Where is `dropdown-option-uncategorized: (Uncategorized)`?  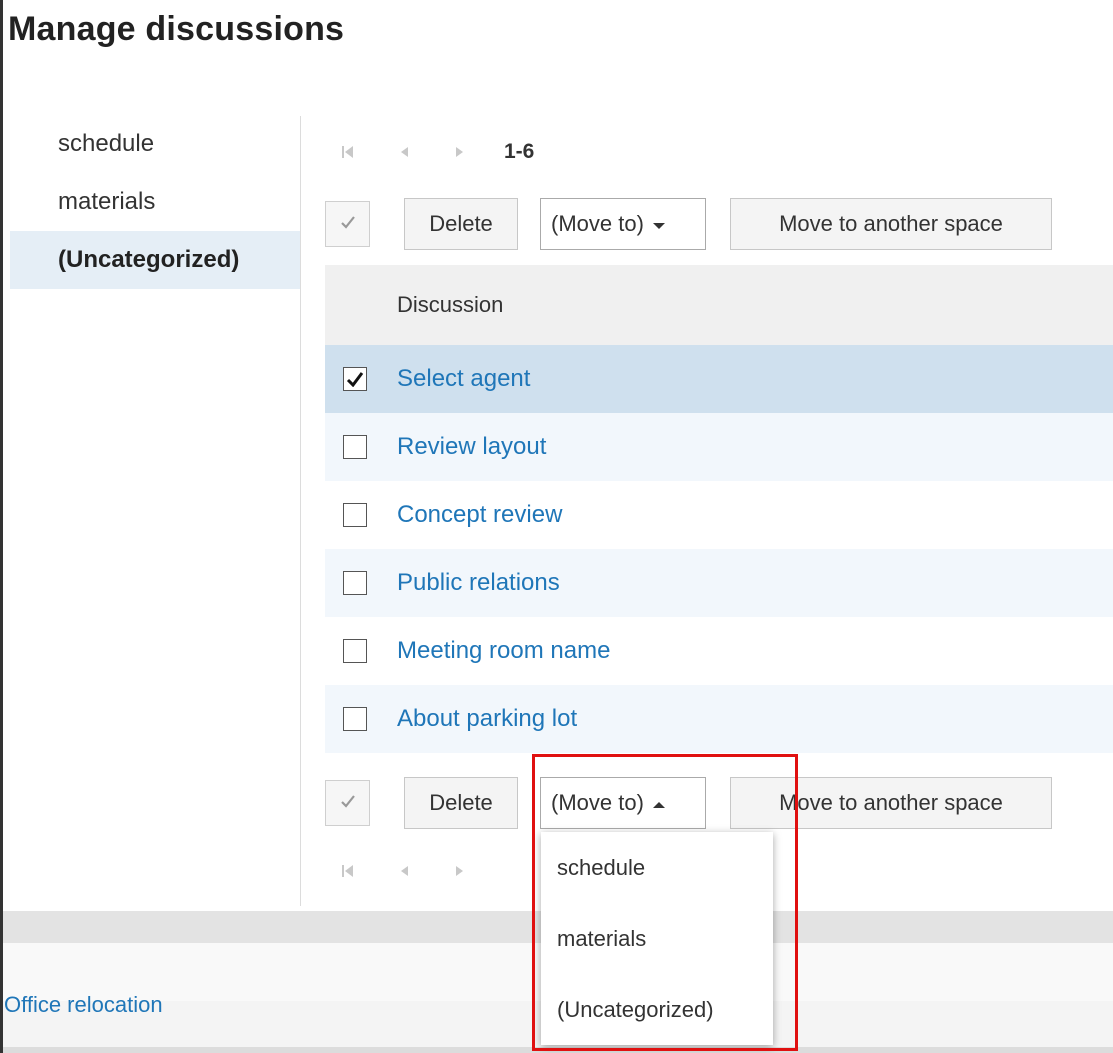 dropdown-option-uncategorized: (Uncategorized) is located at coordinates (657, 1009).